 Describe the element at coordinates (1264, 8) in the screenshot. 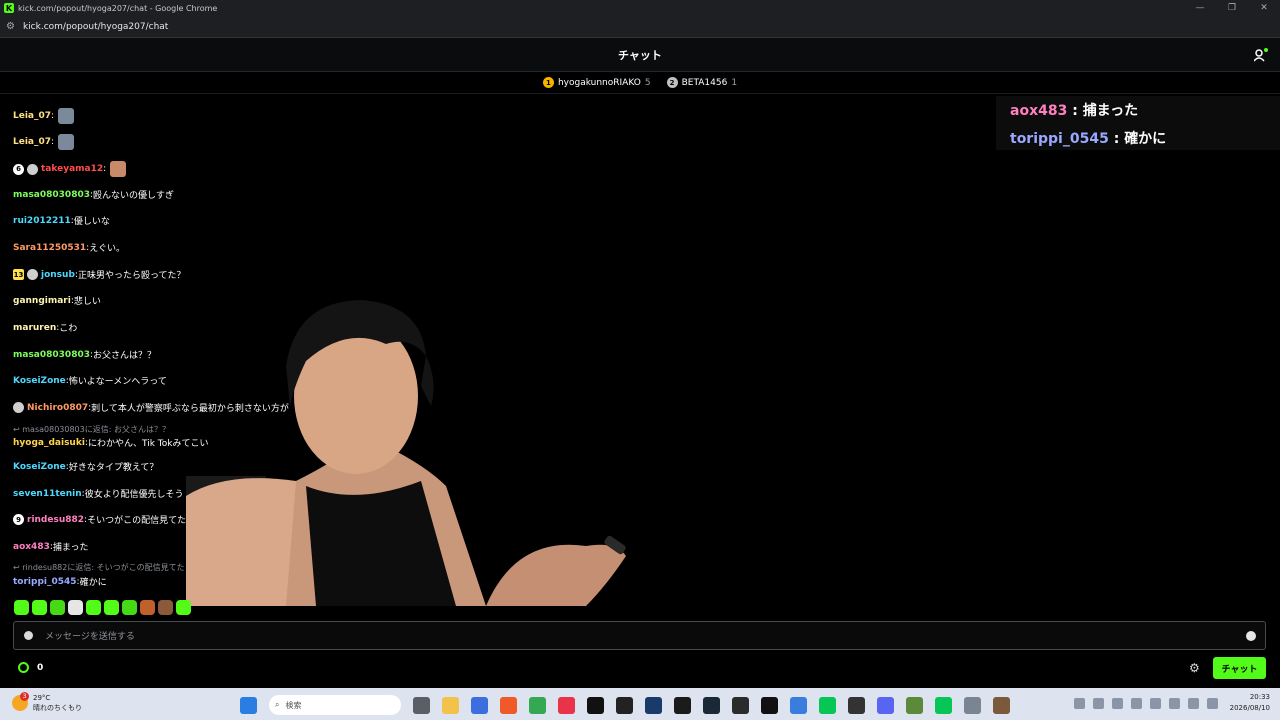

I see `close-button: ✕` at that location.